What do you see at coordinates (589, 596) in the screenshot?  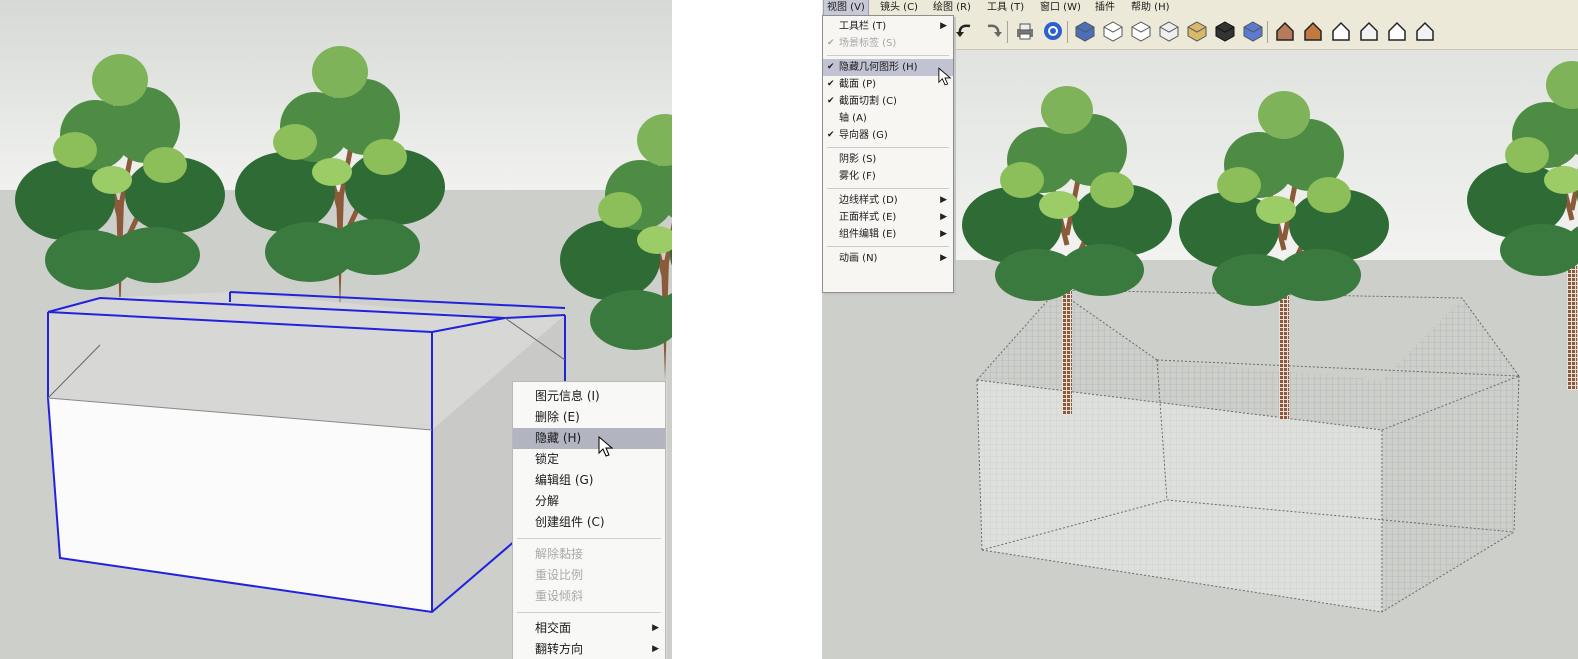 I see `context-menu-item: 重设倾斜` at bounding box center [589, 596].